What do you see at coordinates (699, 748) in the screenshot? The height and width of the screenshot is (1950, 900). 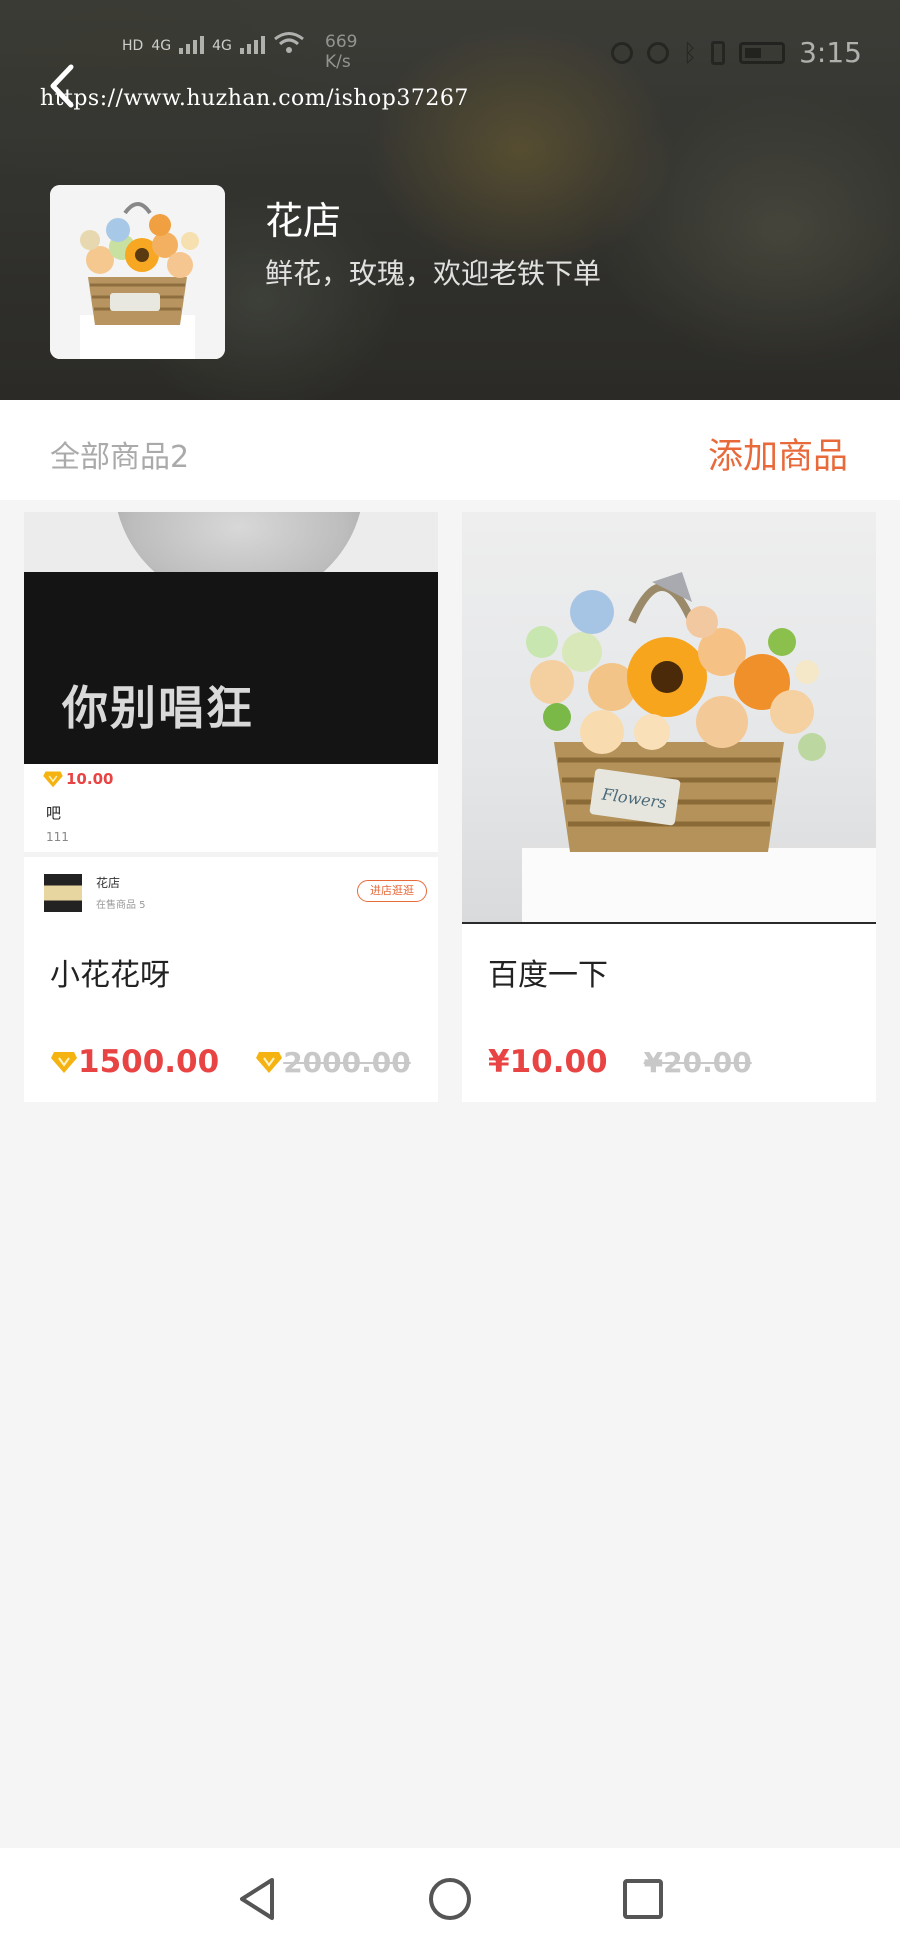 I see `flower-basket-image: Flowers` at bounding box center [699, 748].